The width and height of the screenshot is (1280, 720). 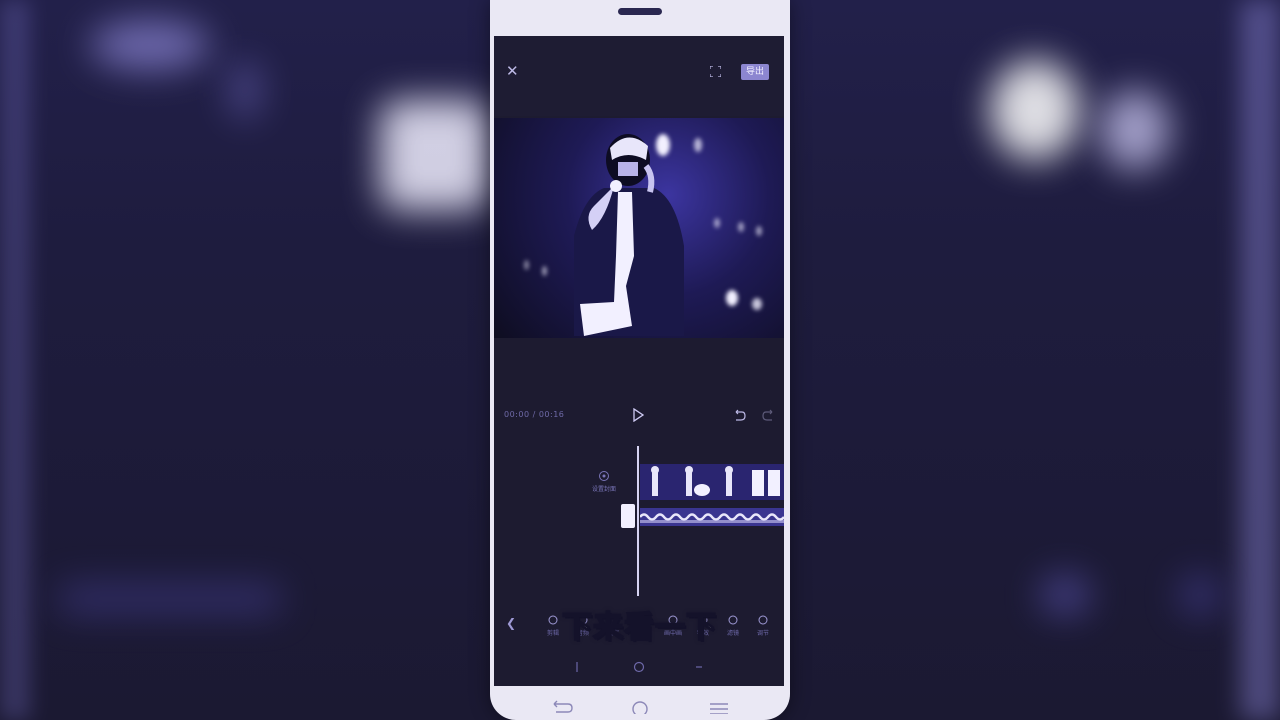 I want to click on timecode-label: 00:00 / 00:16, so click(x=534, y=414).